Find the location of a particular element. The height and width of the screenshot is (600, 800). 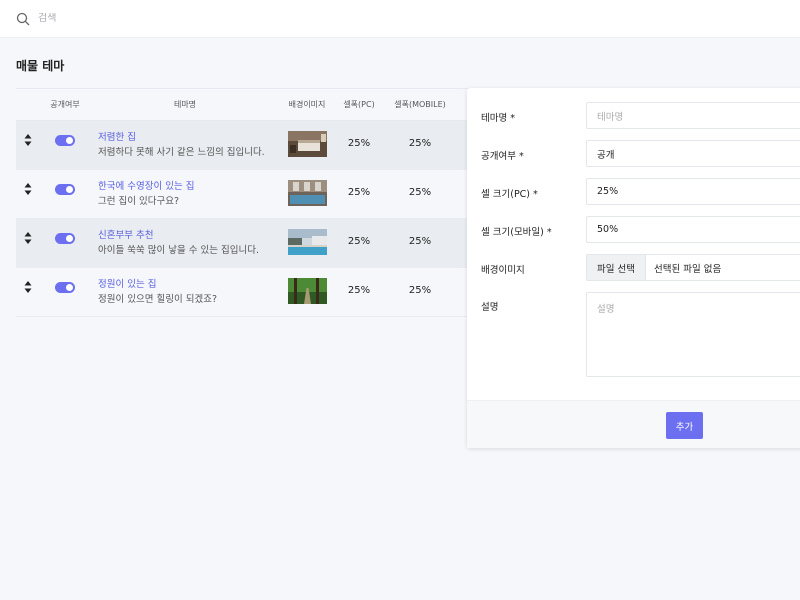

theme-description: 정원이 있으면 힐링이 되겠죠? is located at coordinates (157, 299).